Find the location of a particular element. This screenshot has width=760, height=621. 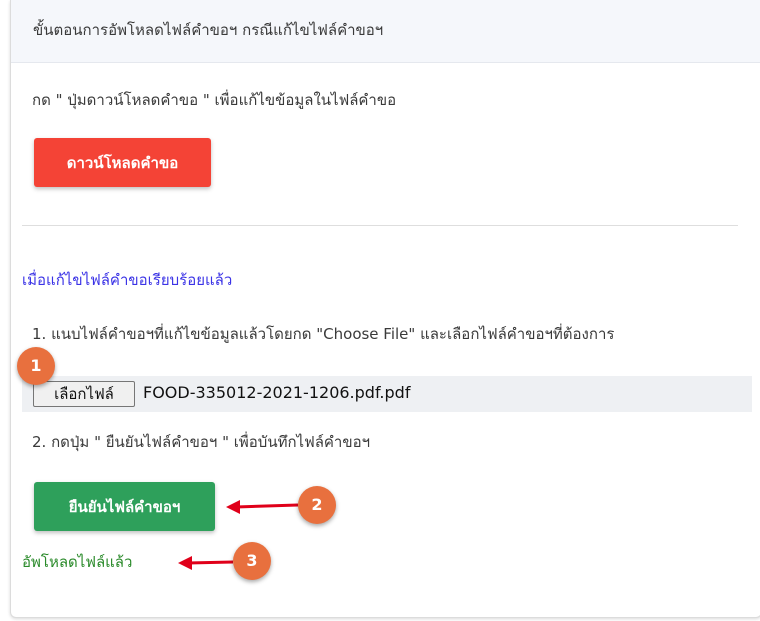

callout-badge-2: 2 is located at coordinates (317, 505).